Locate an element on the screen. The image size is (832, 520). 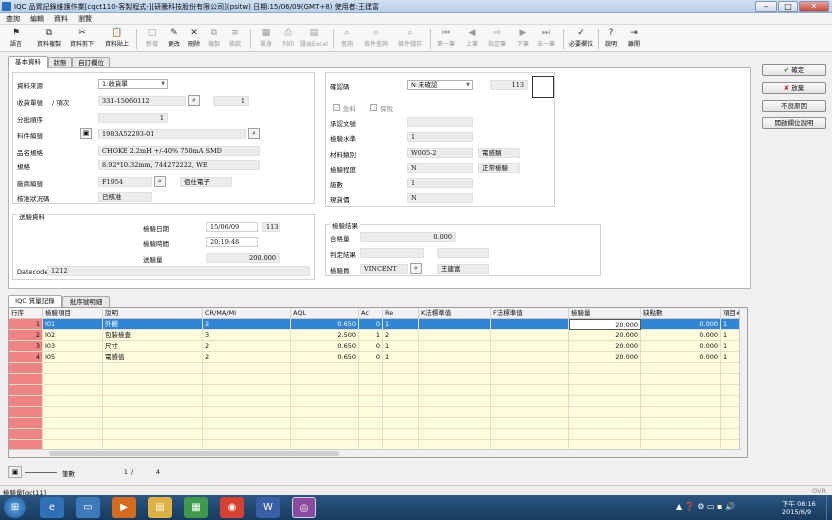
cell-re: 1 is located at coordinates (401, 357).